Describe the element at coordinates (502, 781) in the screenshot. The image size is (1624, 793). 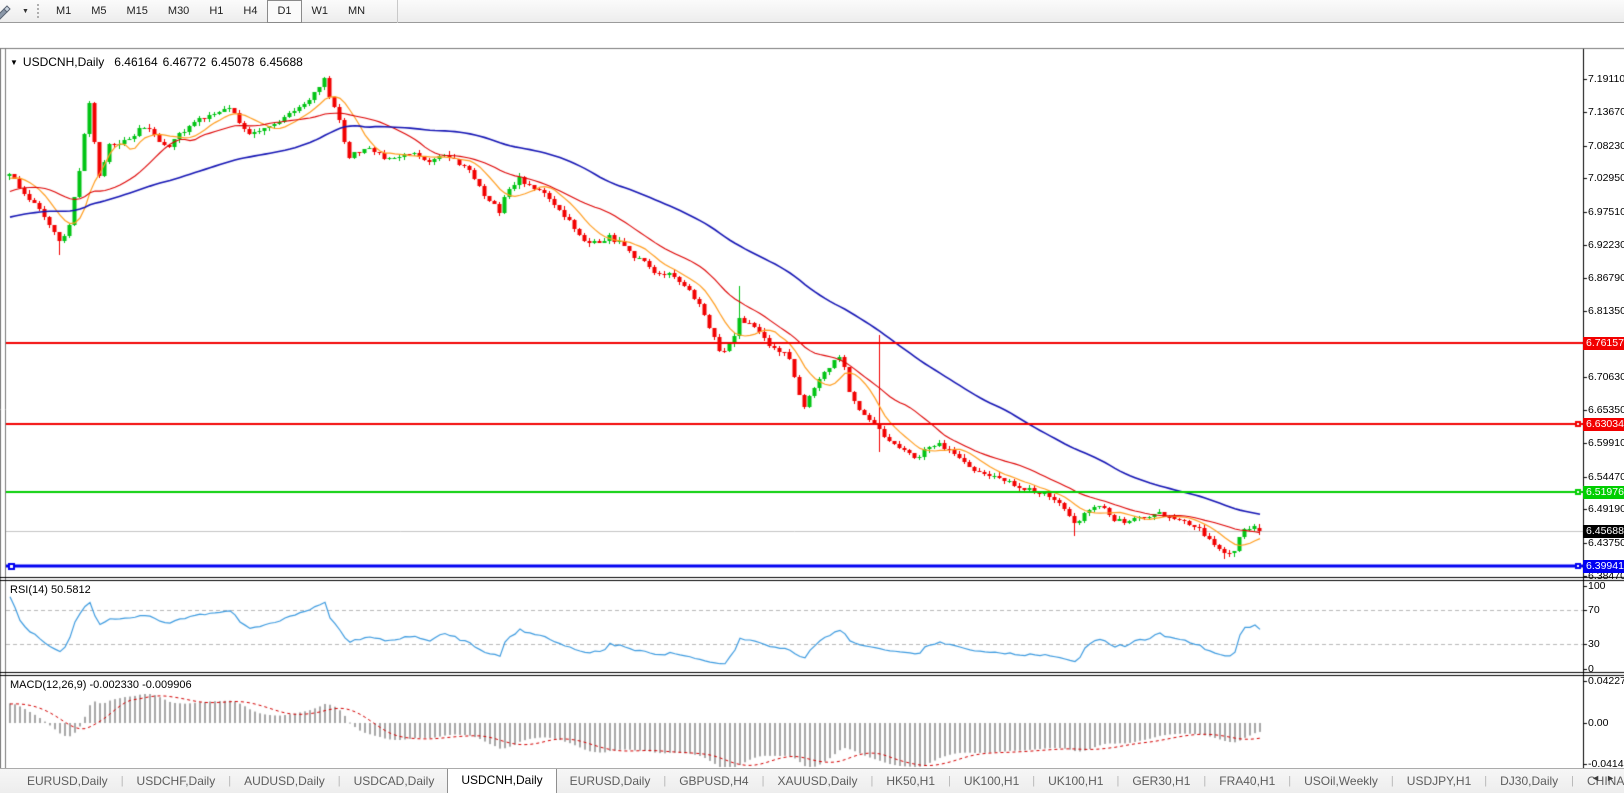
I see `tab-usdcnh-daily: USDCNH,Daily` at that location.